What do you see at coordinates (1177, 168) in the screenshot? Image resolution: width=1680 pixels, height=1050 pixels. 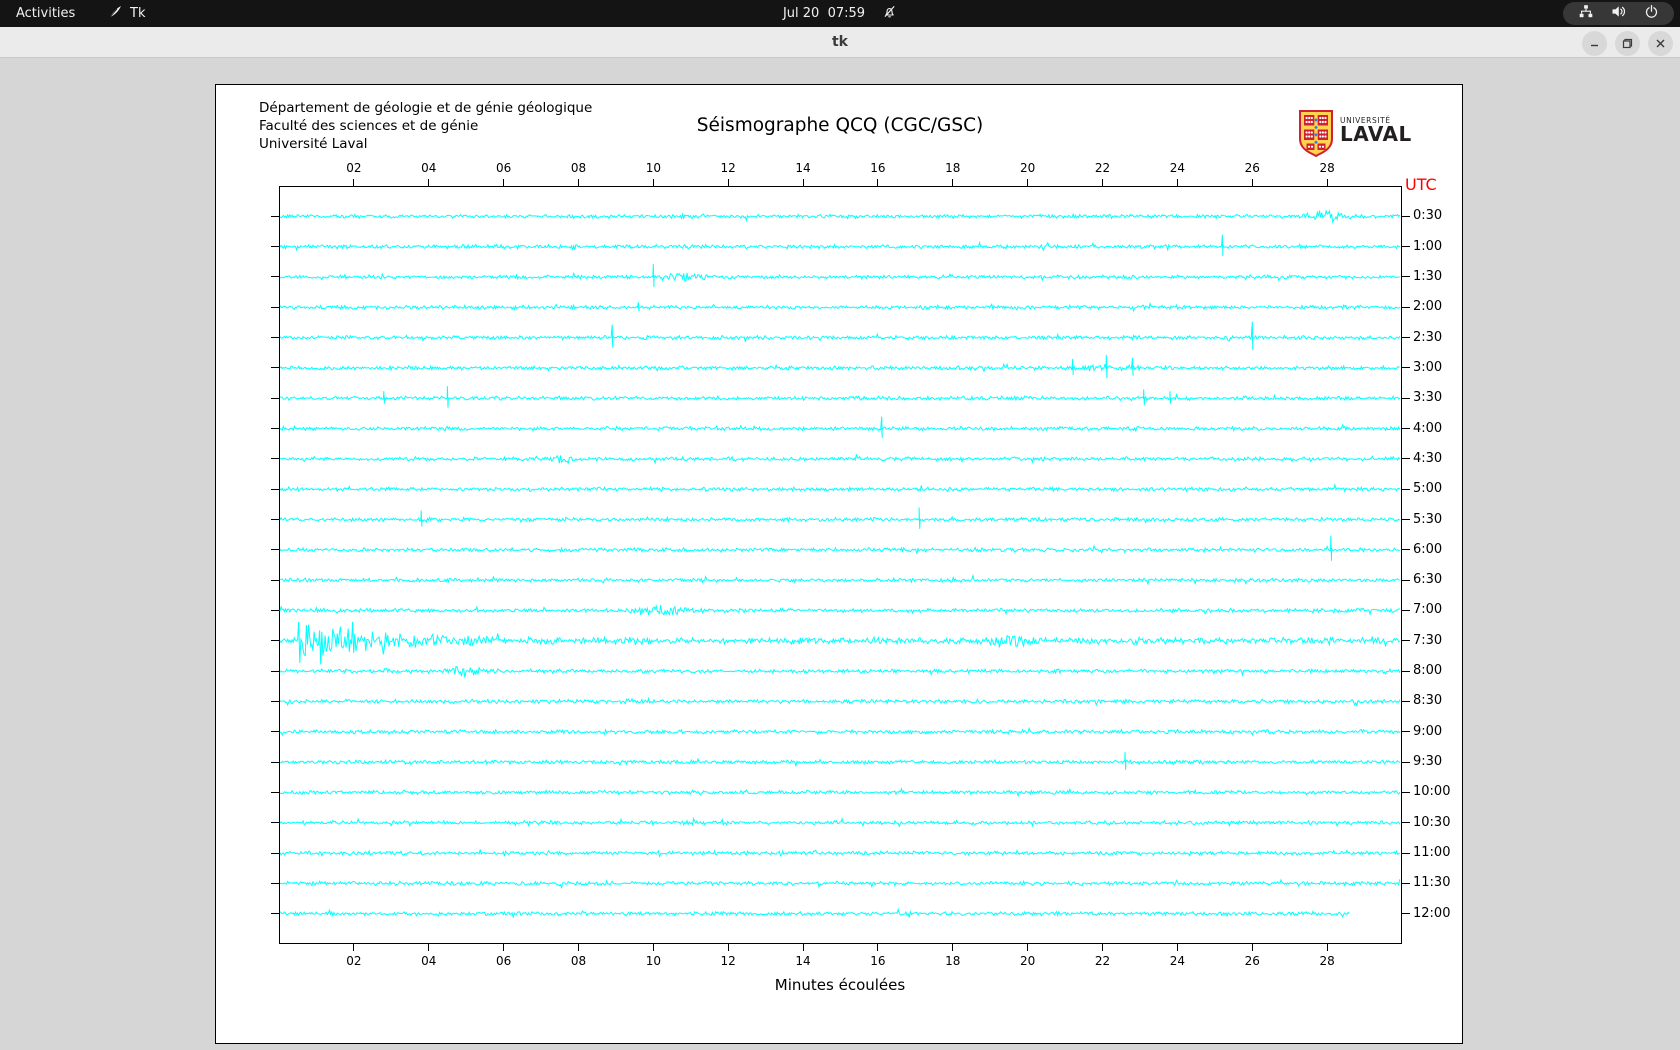 I see `x-tick-label-top: 24` at bounding box center [1177, 168].